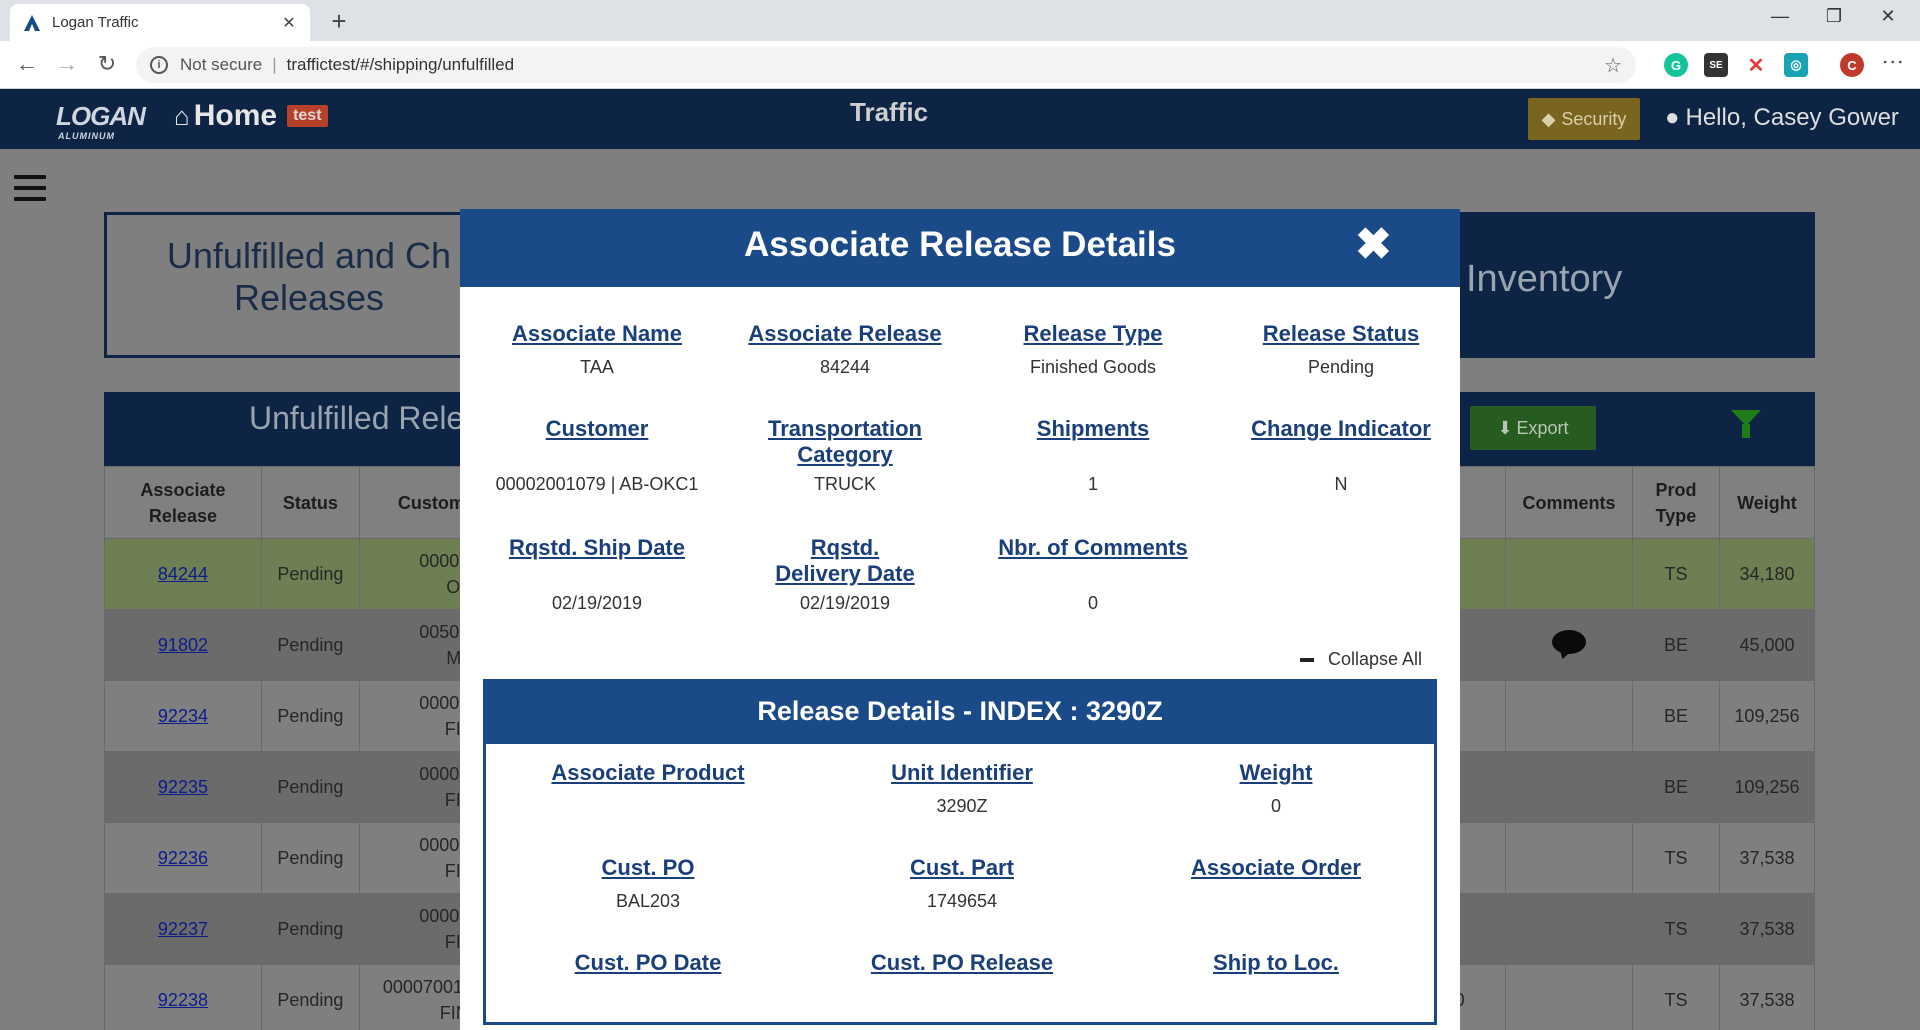 The width and height of the screenshot is (1920, 1030). I want to click on release-cell: 92237, so click(183, 929).